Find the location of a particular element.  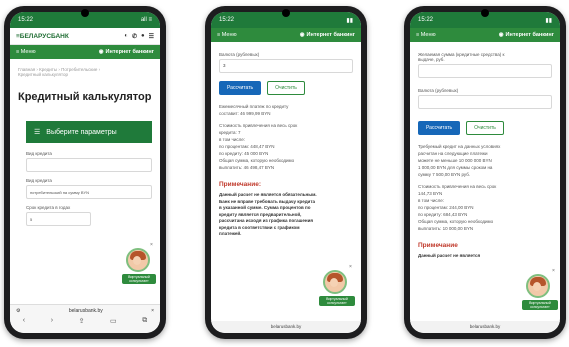

result-line: выплатить: 46 498,47 BYN is located at coordinates (247, 167).